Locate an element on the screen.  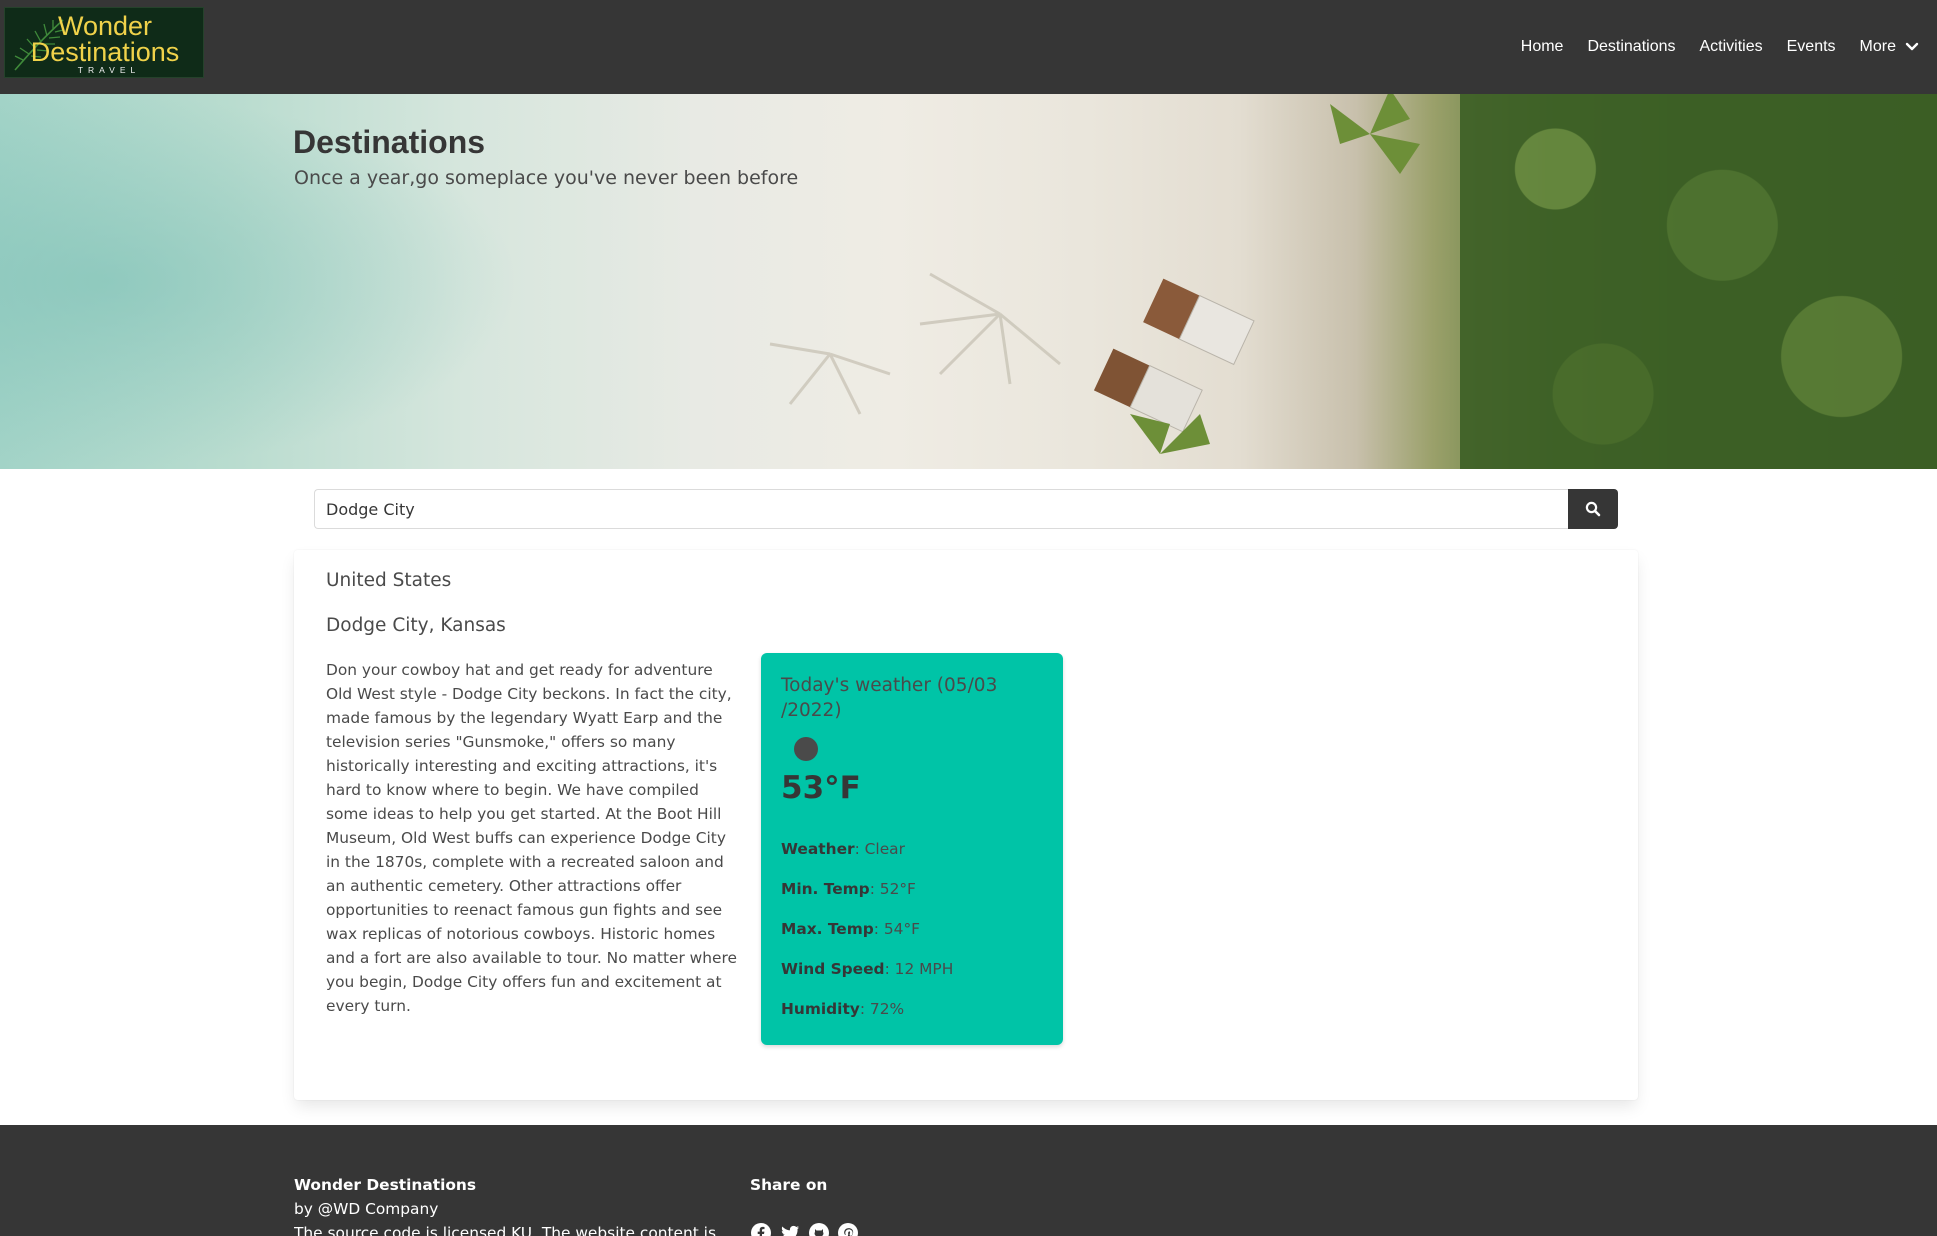
weather-icon is located at coordinates (806, 749).